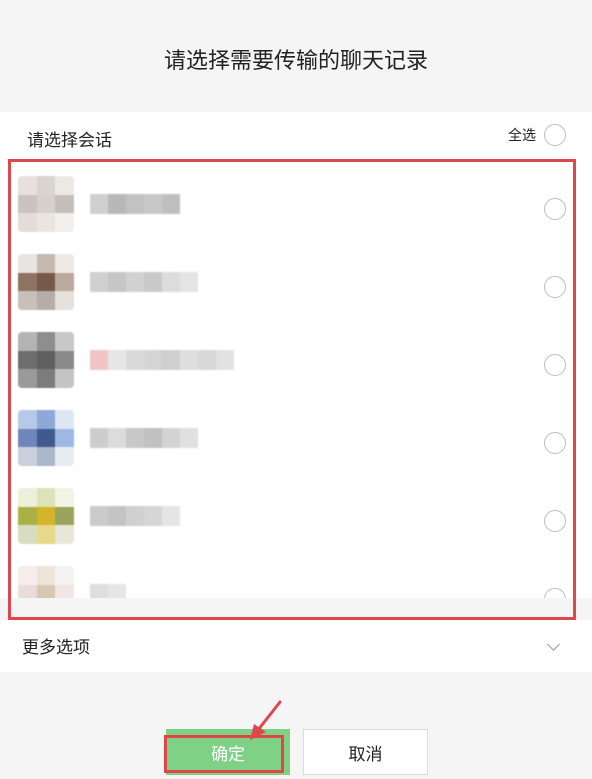 Image resolution: width=592 pixels, height=779 pixels. Describe the element at coordinates (296, 56) in the screenshot. I see `dialog-title: 请选择需要传输的聊天记录` at that location.